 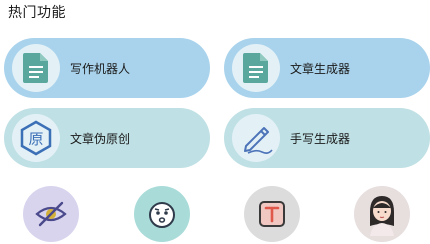 What do you see at coordinates (100, 138) in the screenshot?
I see `card-label: 文章伪原创` at bounding box center [100, 138].